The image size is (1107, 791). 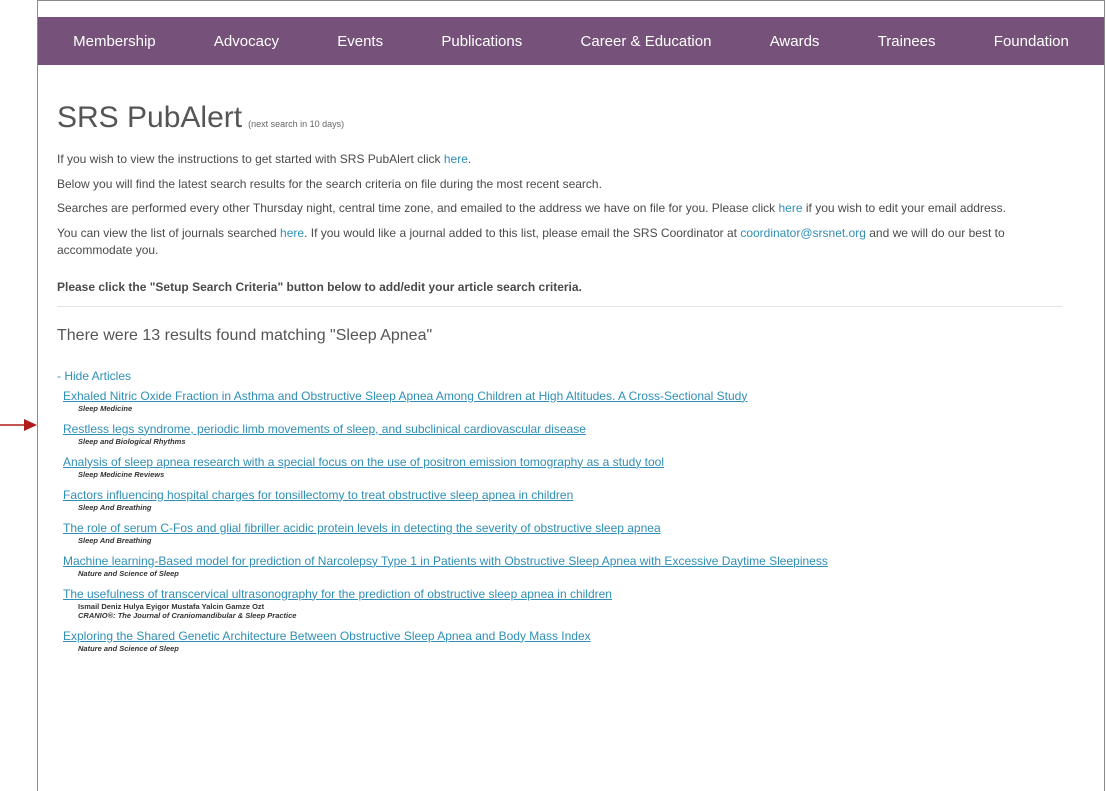 What do you see at coordinates (559, 306) in the screenshot?
I see `divider` at bounding box center [559, 306].